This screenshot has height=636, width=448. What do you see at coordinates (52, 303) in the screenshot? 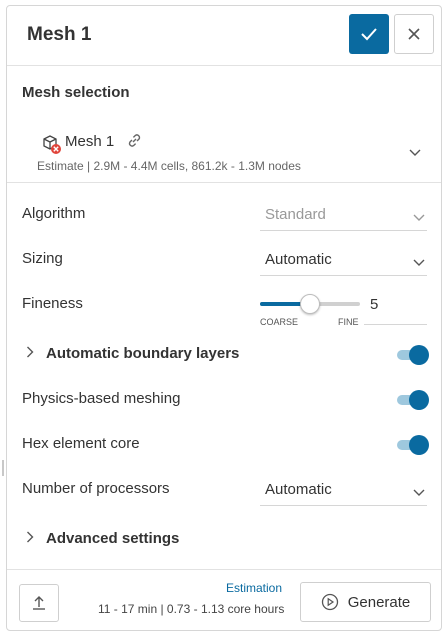
I see `fineness-label: Fineness` at bounding box center [52, 303].